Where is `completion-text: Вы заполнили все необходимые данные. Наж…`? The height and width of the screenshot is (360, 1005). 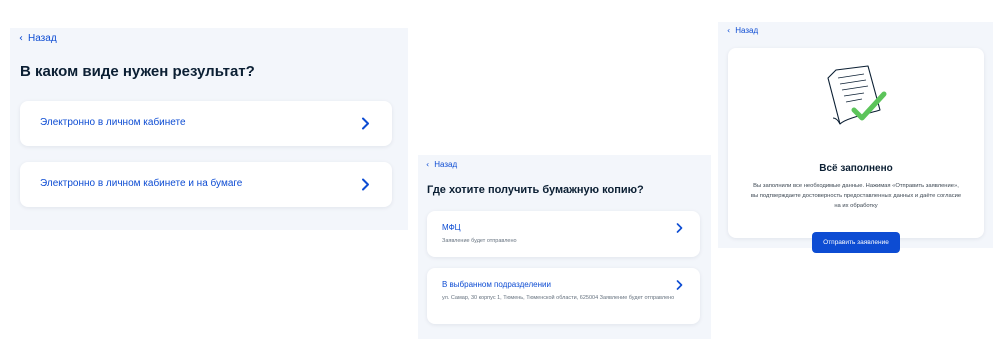
completion-text: Вы заполнили все необходимые данные. Наж… is located at coordinates (856, 196).